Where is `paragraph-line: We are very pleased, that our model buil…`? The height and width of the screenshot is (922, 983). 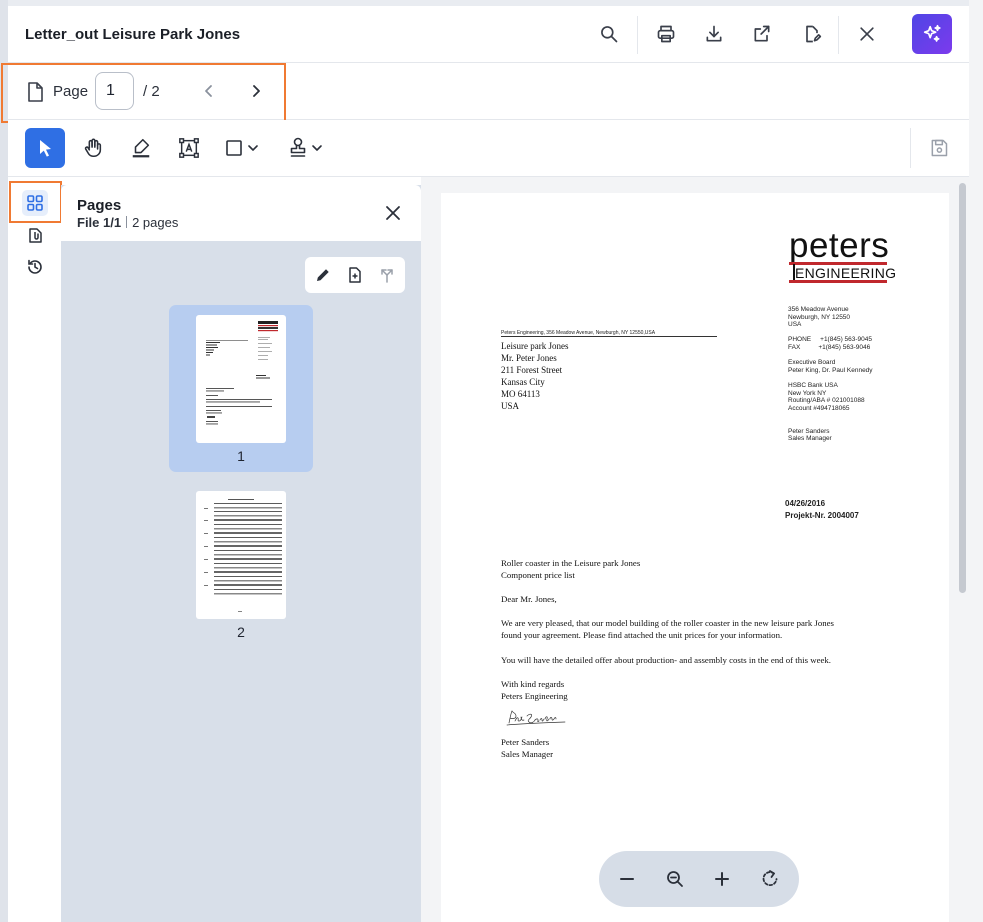 paragraph-line: We are very pleased, that our model buil… is located at coordinates (667, 623).